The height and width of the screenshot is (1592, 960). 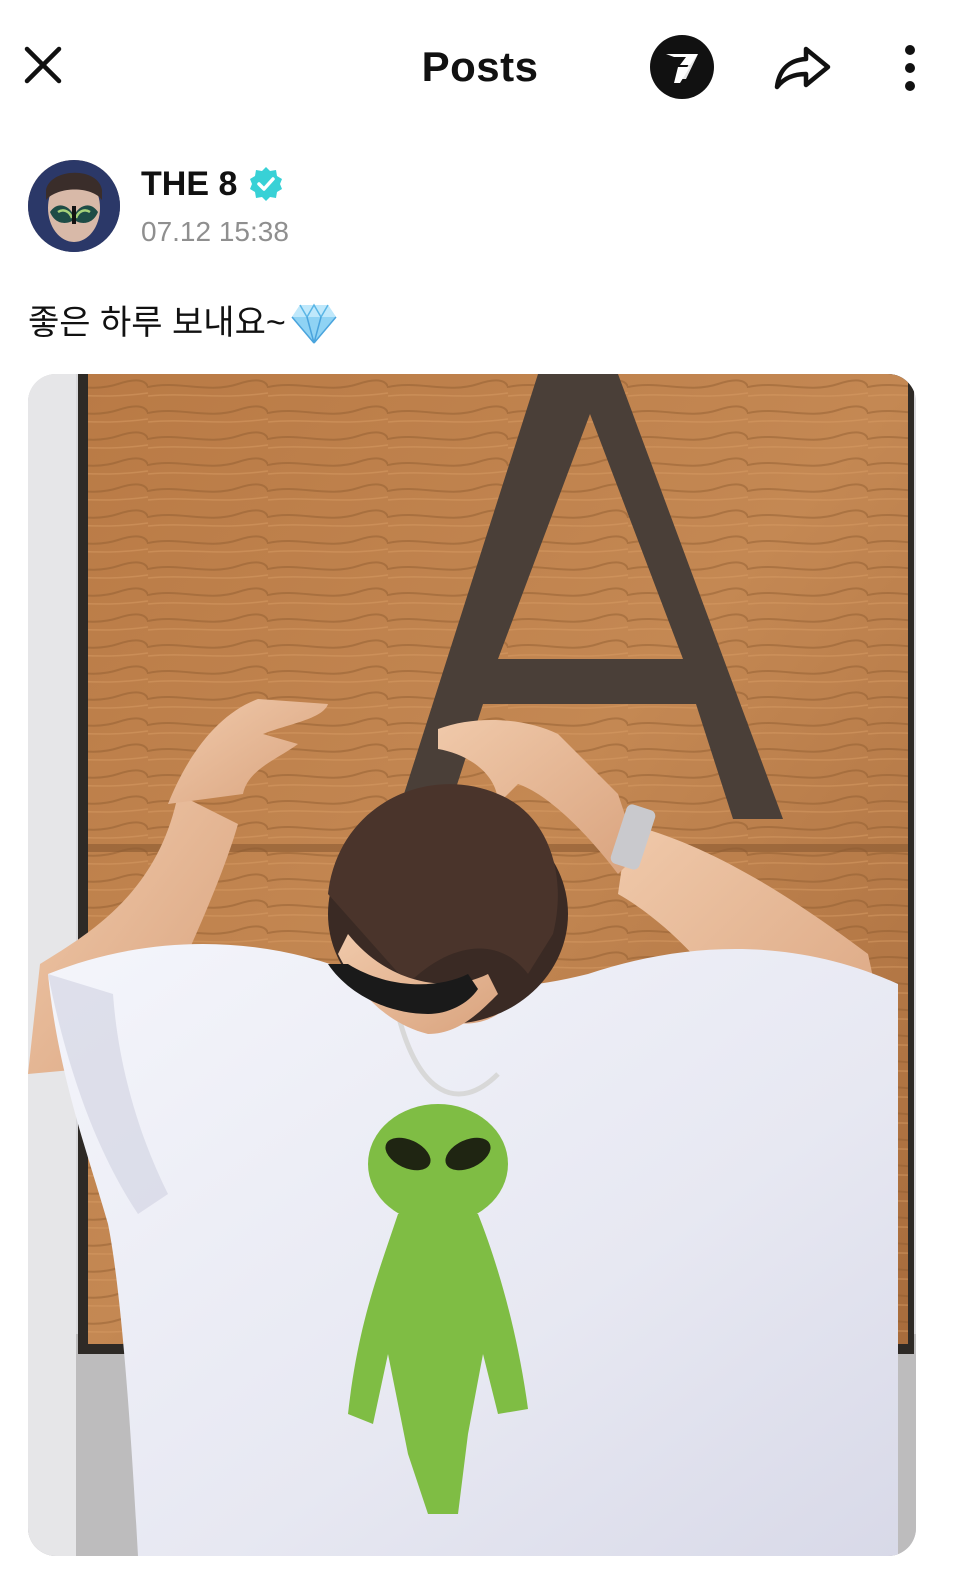 I want to click on author-name: THE 8, so click(x=189, y=184).